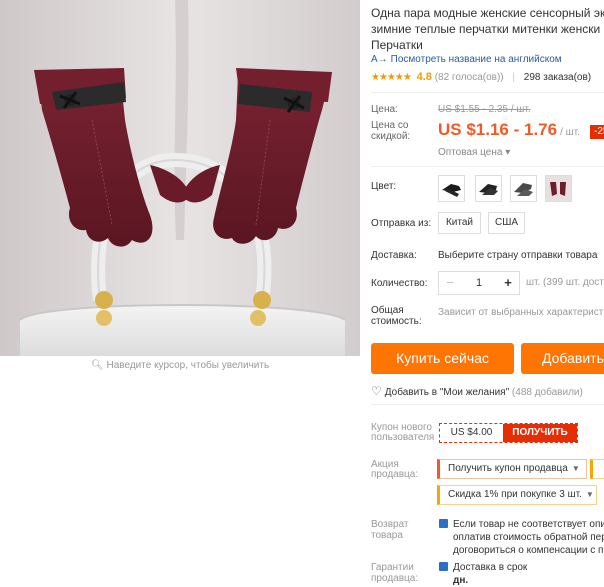 The image size is (604, 587). I want to click on return-shield-icon, so click(443, 523).